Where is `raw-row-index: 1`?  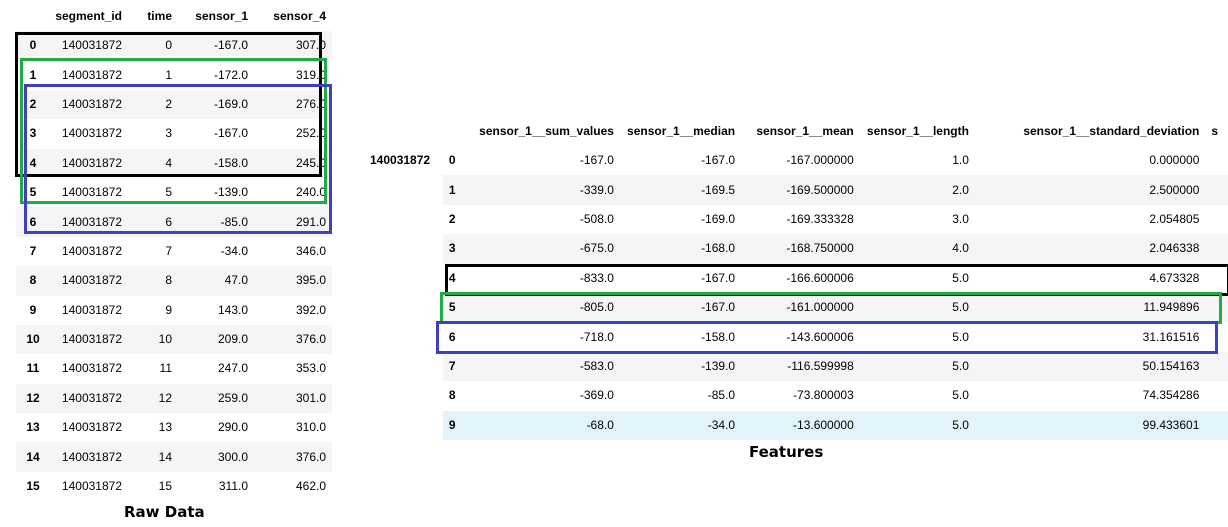 raw-row-index: 1 is located at coordinates (33, 74).